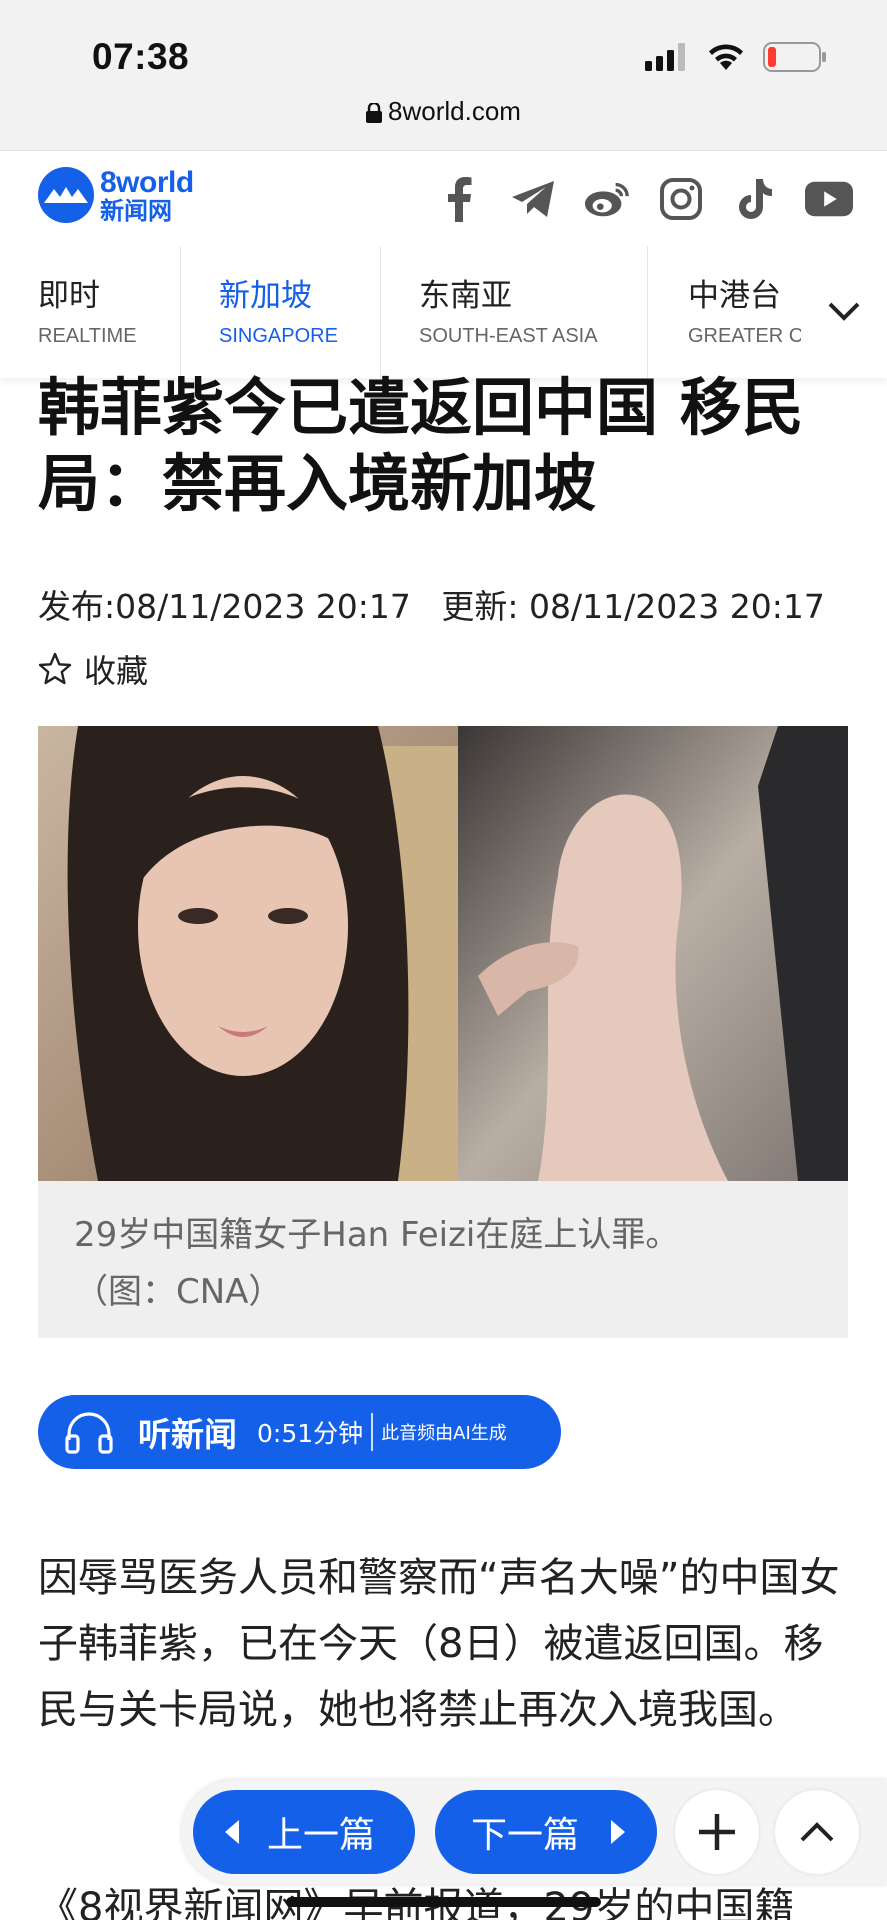 This screenshot has width=887, height=1920. Describe the element at coordinates (665, 57) in the screenshot. I see `signal-icon` at that location.